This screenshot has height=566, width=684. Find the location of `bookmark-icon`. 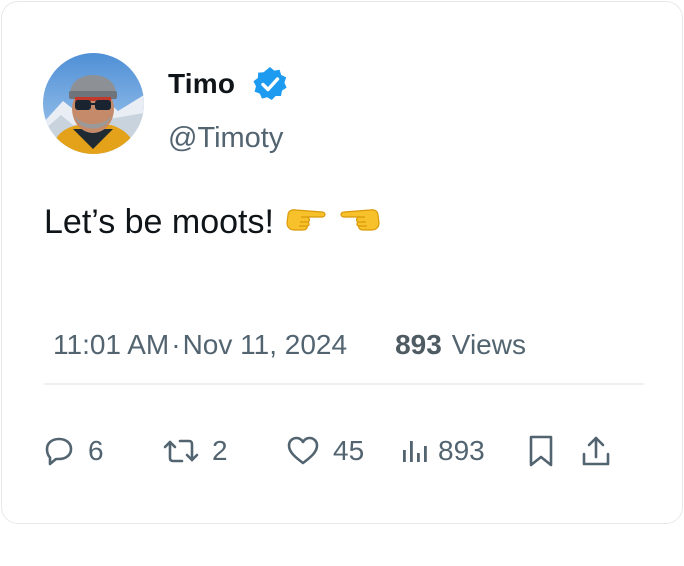

bookmark-icon is located at coordinates (541, 451).